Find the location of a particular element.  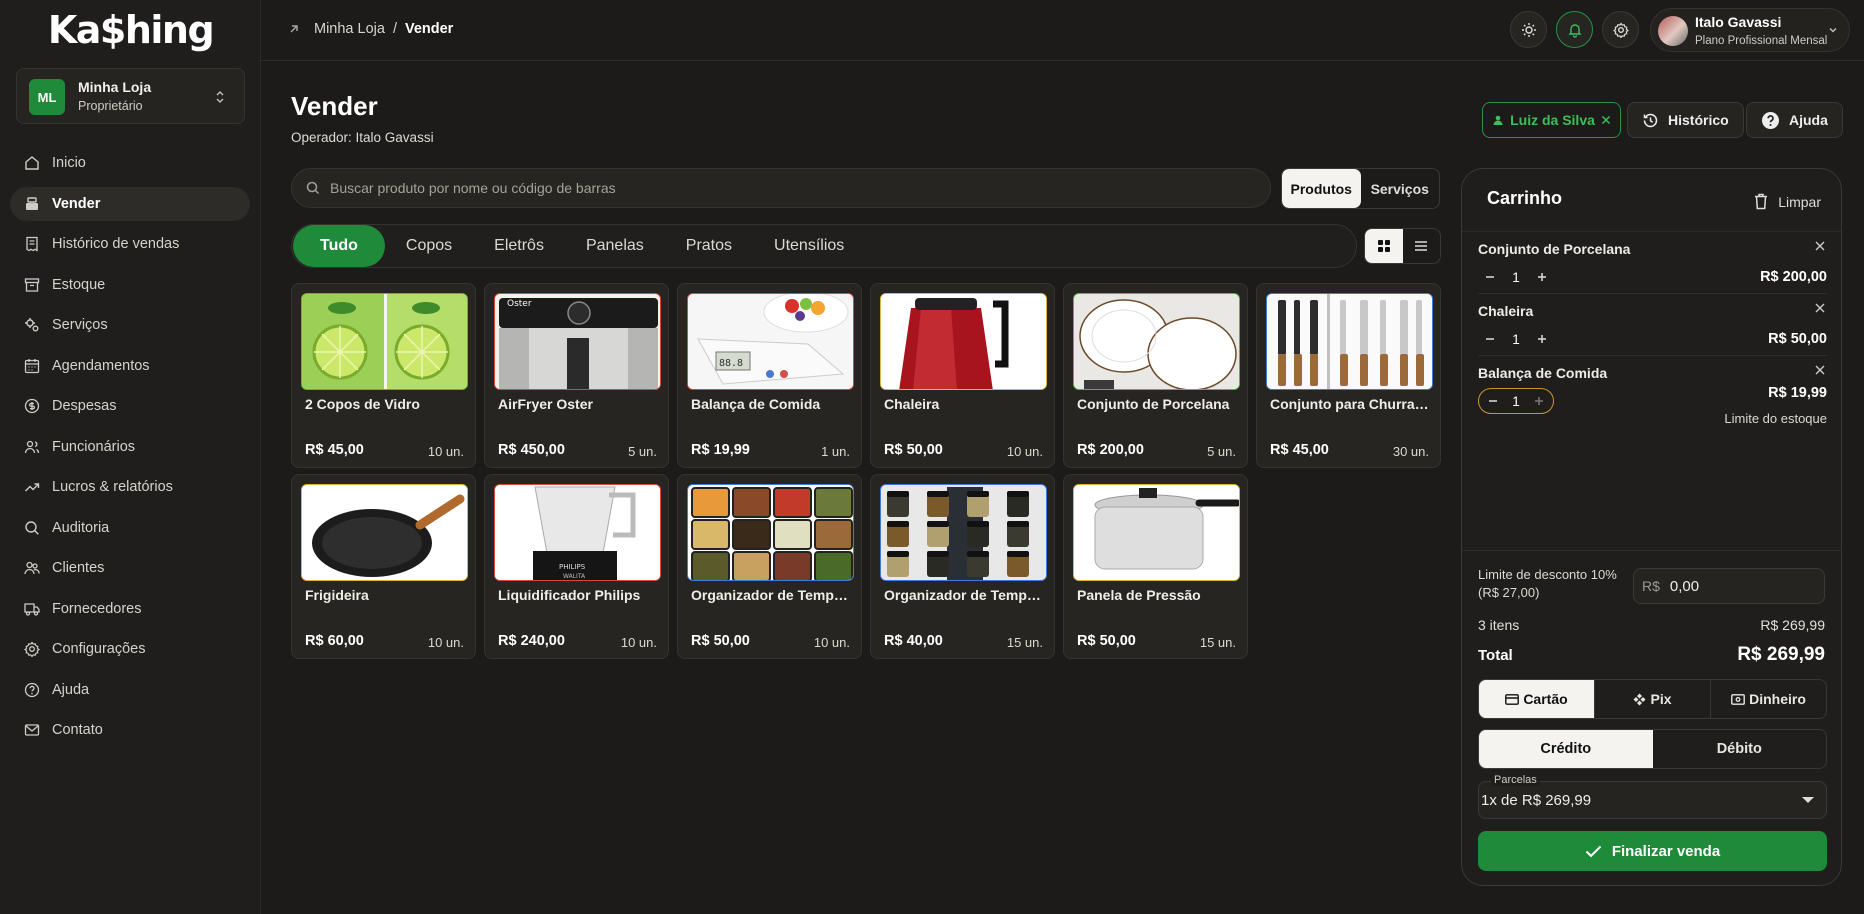

sidebar-item-contato: Contato is located at coordinates (130, 730).